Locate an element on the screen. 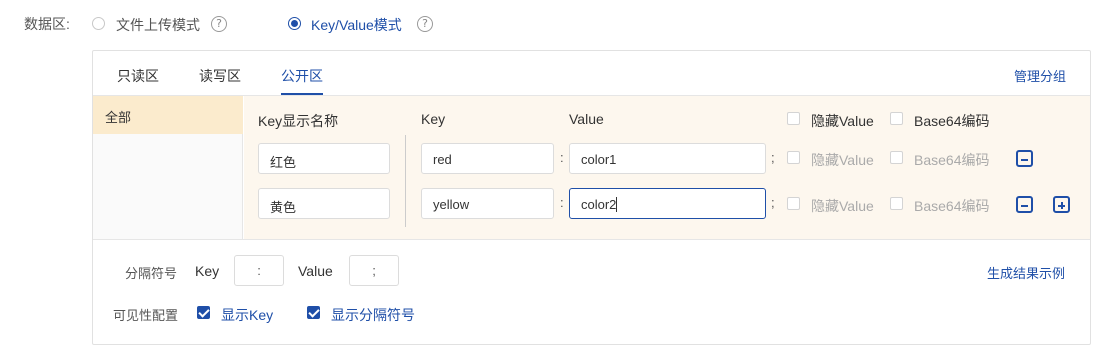 The image size is (1110, 353). show-key-label: 显示Key is located at coordinates (247, 315).